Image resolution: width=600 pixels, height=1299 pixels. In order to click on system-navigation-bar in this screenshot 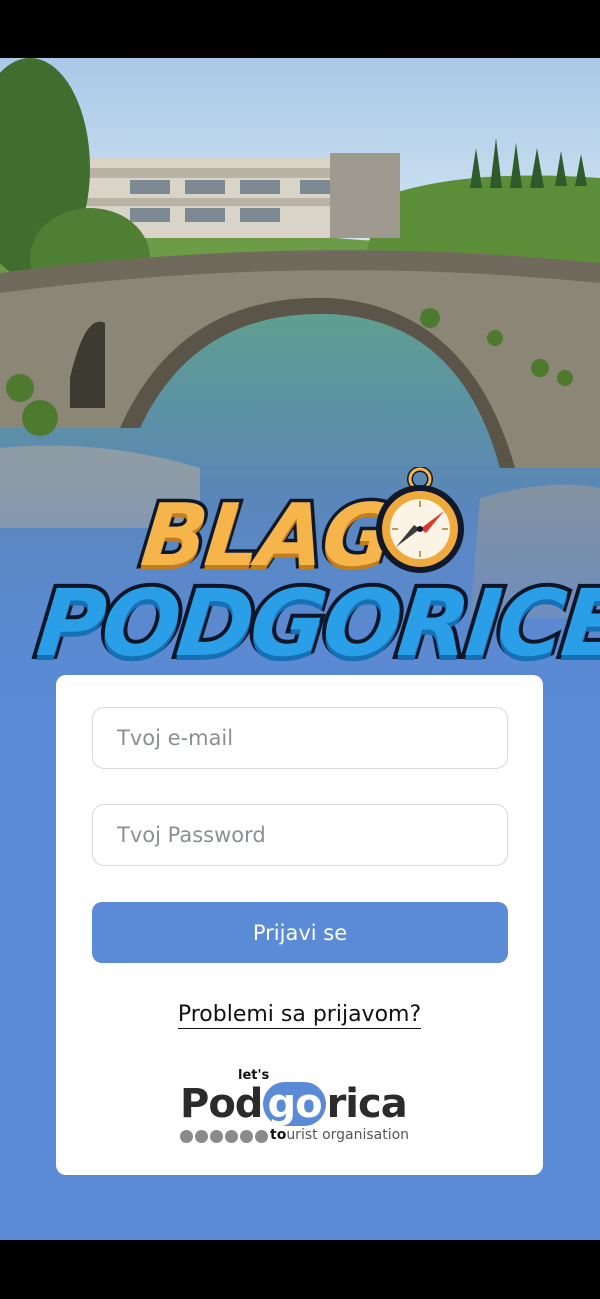, I will do `click(300, 1269)`.